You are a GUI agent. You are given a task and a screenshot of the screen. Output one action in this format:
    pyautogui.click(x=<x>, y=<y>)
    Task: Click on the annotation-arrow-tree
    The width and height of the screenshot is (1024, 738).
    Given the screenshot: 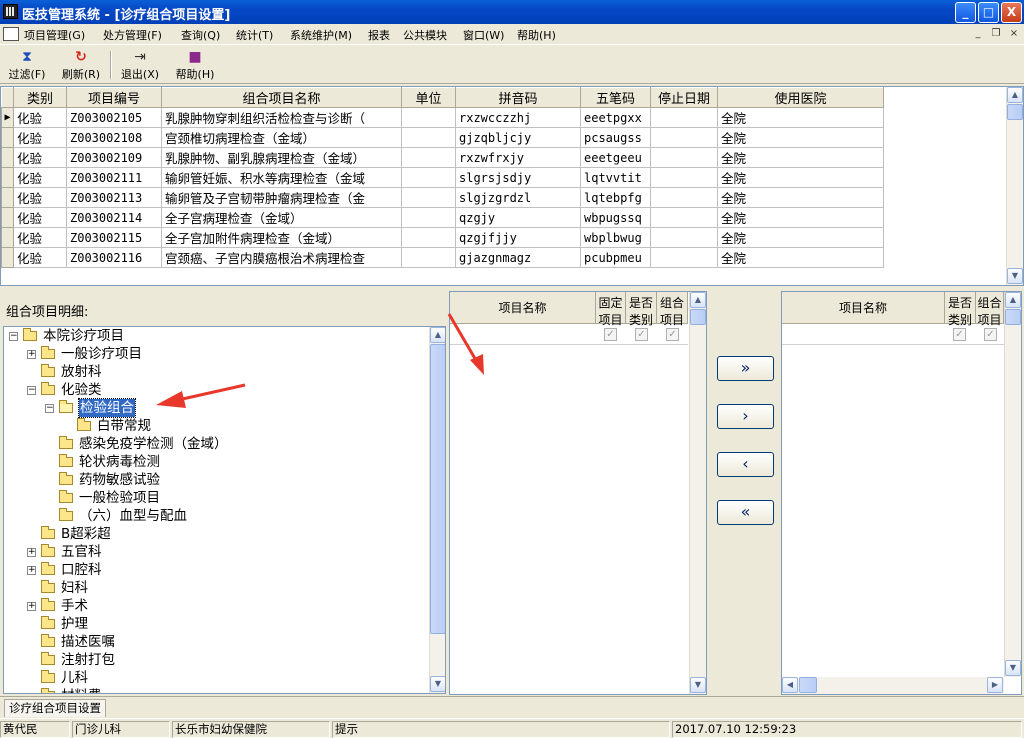 What is the action you would take?
    pyautogui.click(x=211, y=392)
    